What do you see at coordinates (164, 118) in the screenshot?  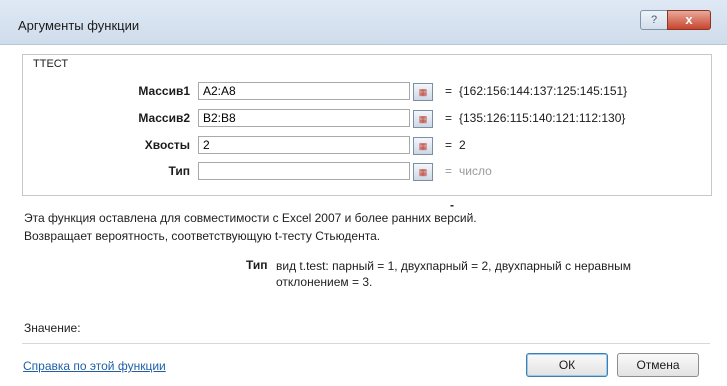 I see `arg-label-array2: Массив2` at bounding box center [164, 118].